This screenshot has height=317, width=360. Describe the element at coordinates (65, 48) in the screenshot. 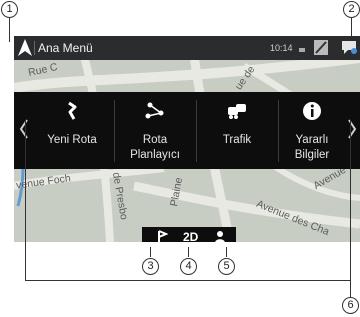

I see `page-title: Ana Menü` at that location.